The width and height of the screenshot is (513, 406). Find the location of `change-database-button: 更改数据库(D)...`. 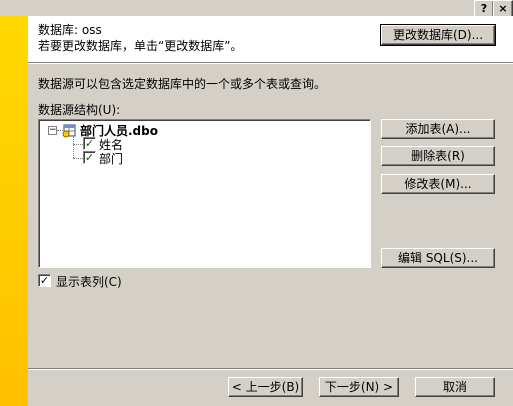

change-database-button: 更改数据库(D)... is located at coordinates (438, 35).